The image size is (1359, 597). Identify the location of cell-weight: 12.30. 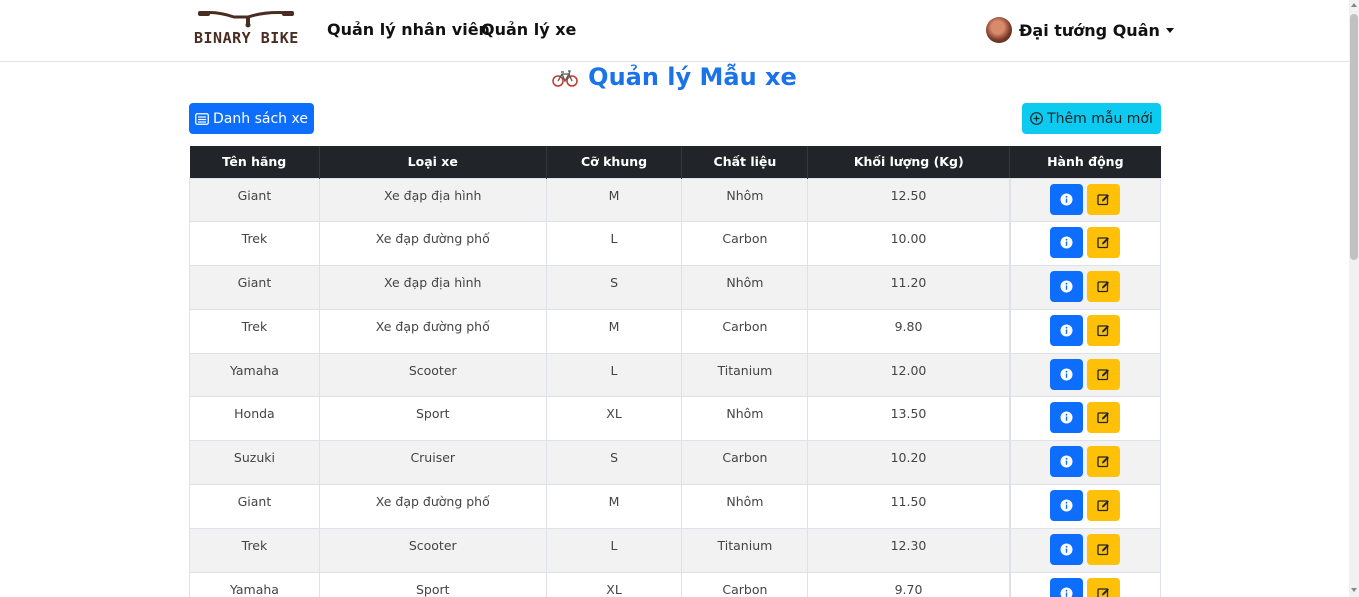
(909, 550).